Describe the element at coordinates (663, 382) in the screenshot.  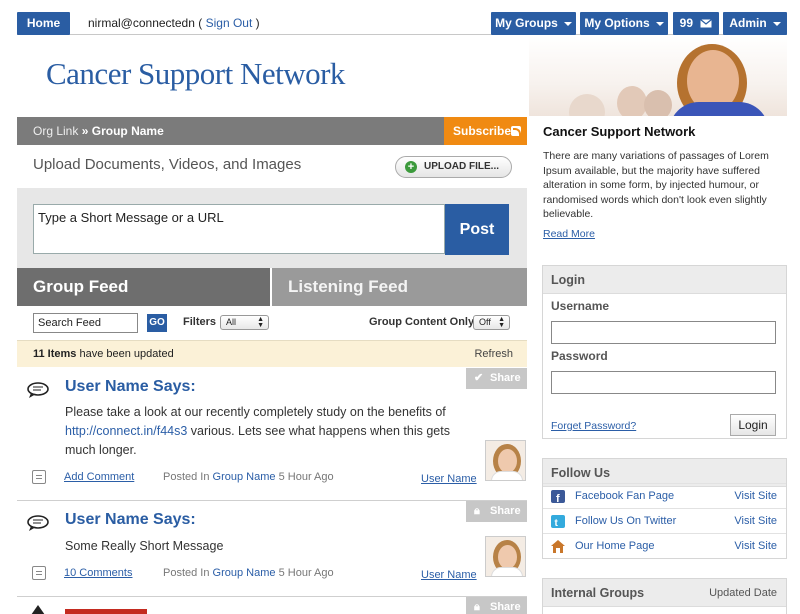
I see `password-input` at that location.